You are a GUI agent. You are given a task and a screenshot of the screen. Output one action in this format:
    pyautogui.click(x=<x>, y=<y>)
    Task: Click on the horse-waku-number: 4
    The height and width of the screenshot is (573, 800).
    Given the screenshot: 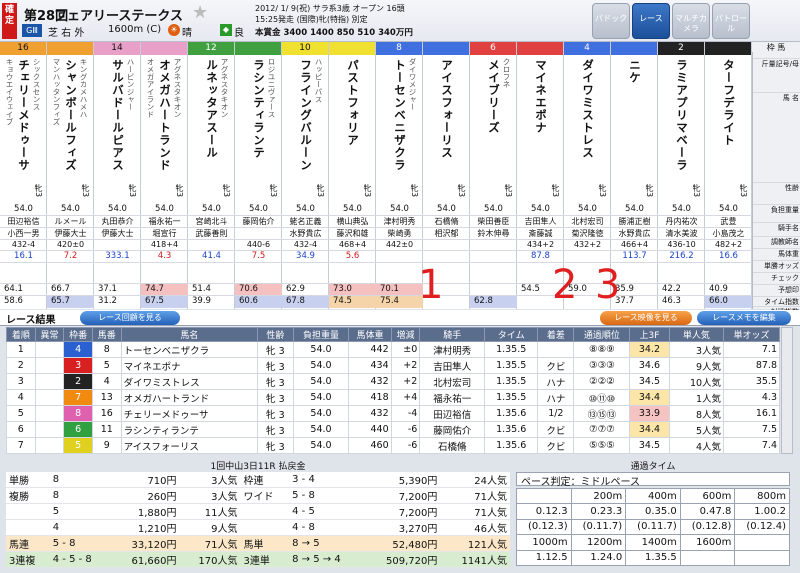 What is the action you would take?
    pyautogui.click(x=587, y=48)
    